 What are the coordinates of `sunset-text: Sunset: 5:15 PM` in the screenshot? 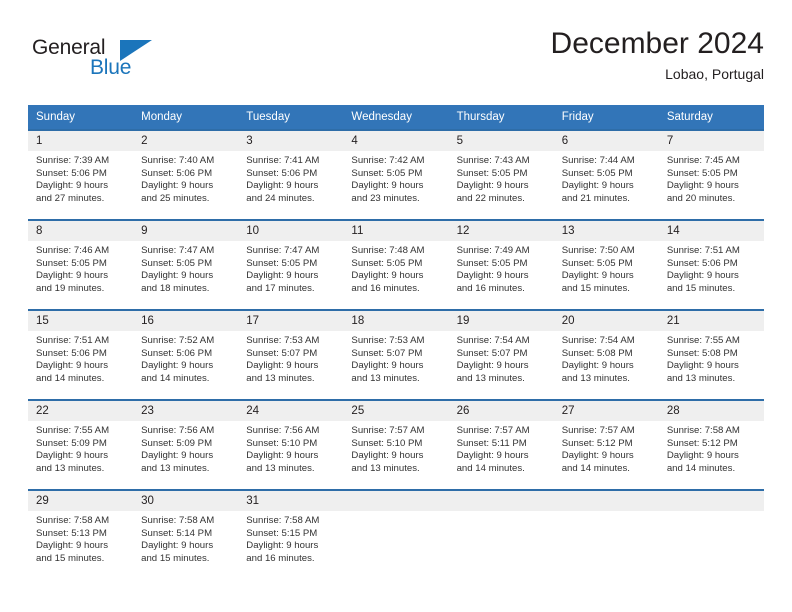 It's located at (282, 533).